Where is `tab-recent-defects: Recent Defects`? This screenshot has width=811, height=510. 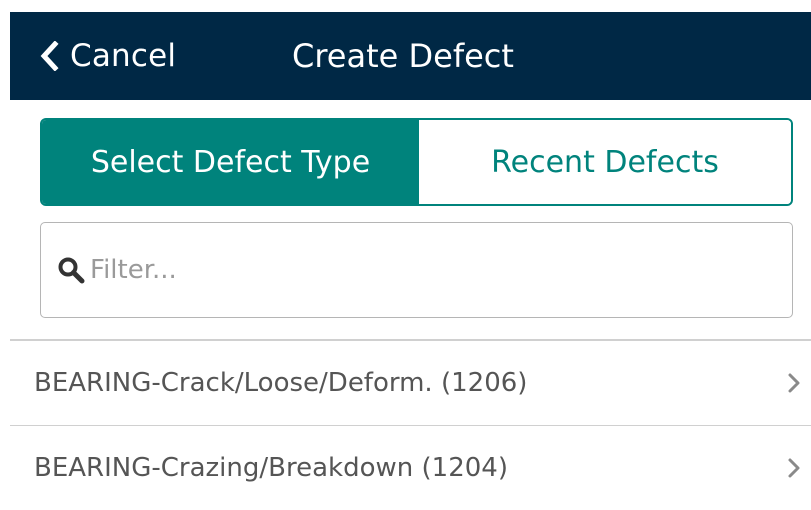
tab-recent-defects: Recent Defects is located at coordinates (605, 162).